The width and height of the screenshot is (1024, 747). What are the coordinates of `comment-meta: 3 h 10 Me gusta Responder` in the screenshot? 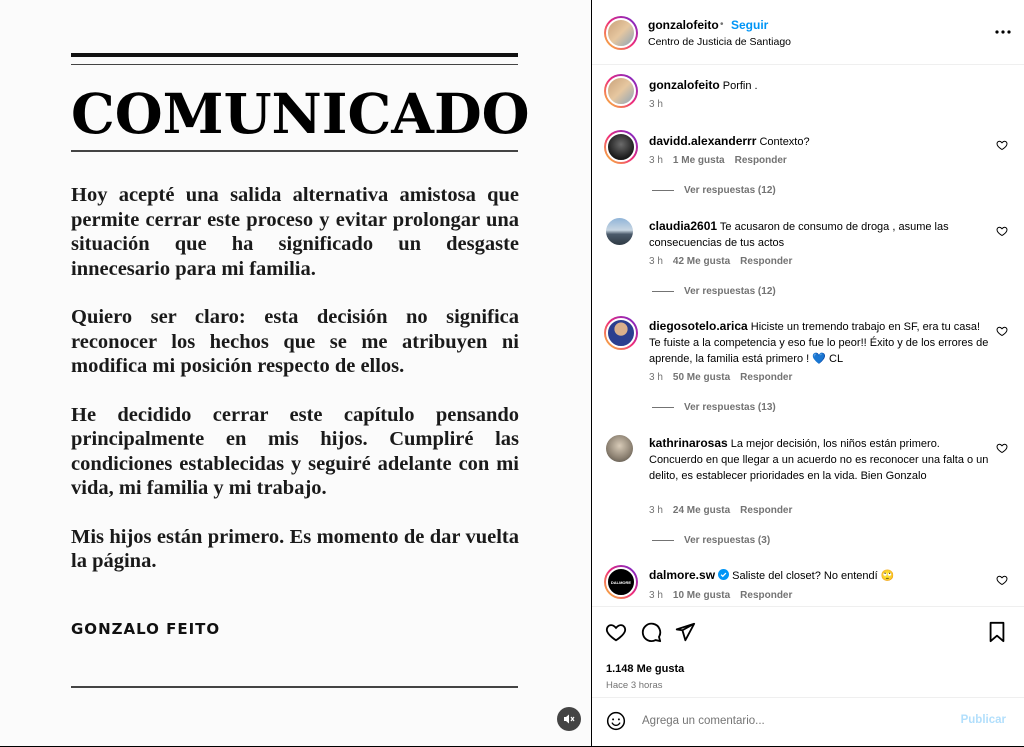 It's located at (720, 595).